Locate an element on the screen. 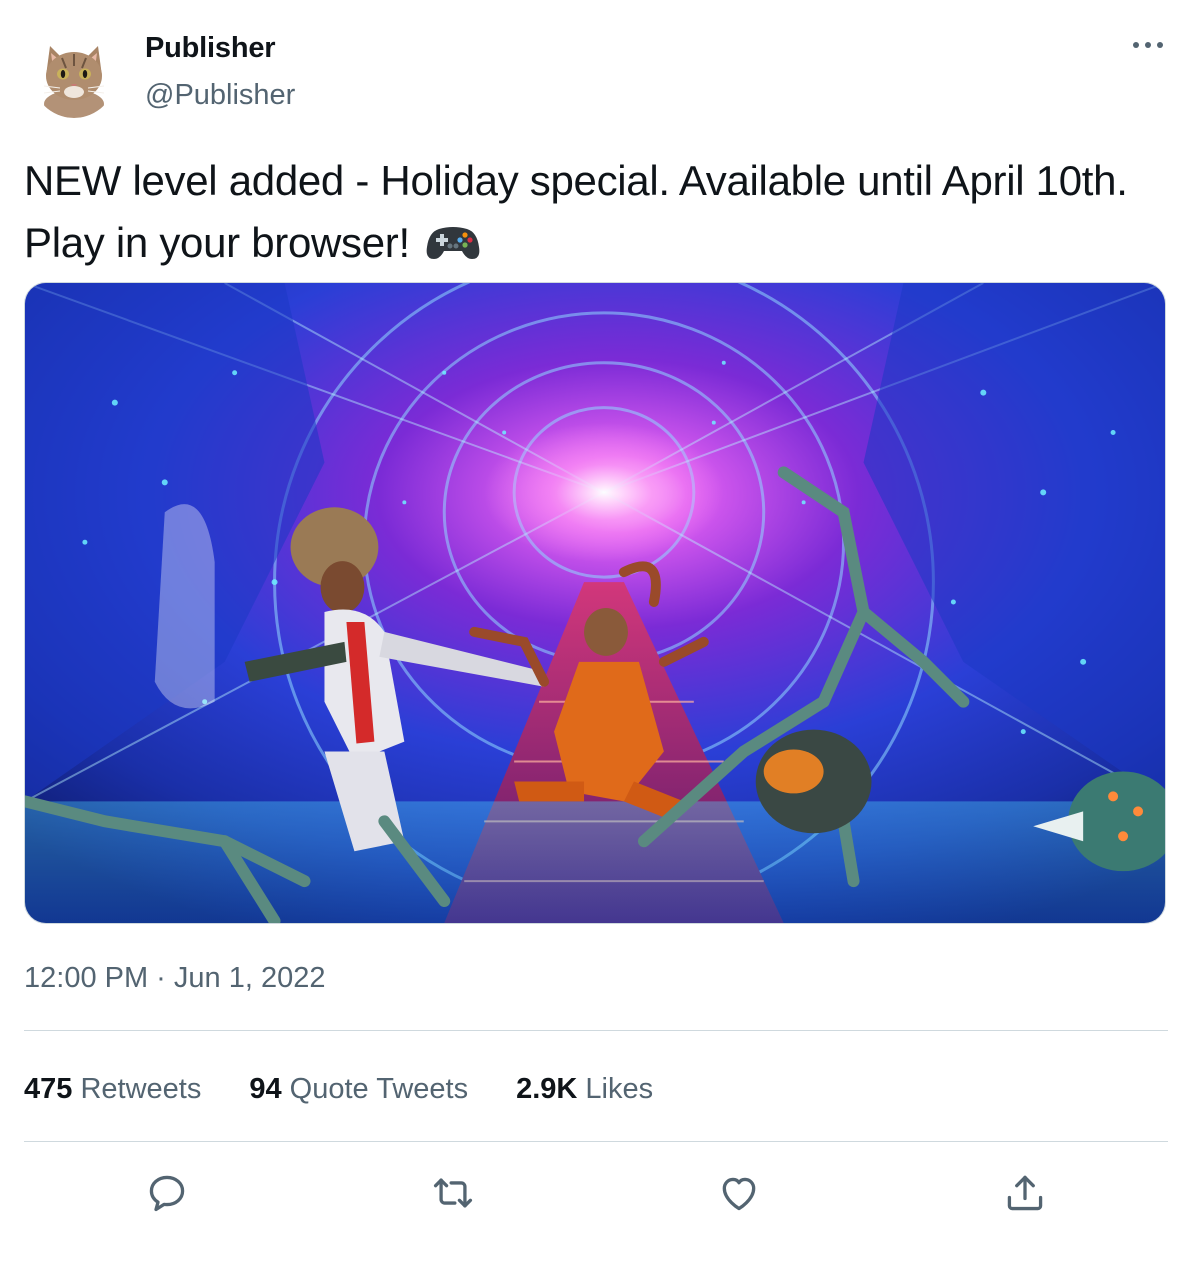 The height and width of the screenshot is (1264, 1192). share-button is located at coordinates (1025, 1193).